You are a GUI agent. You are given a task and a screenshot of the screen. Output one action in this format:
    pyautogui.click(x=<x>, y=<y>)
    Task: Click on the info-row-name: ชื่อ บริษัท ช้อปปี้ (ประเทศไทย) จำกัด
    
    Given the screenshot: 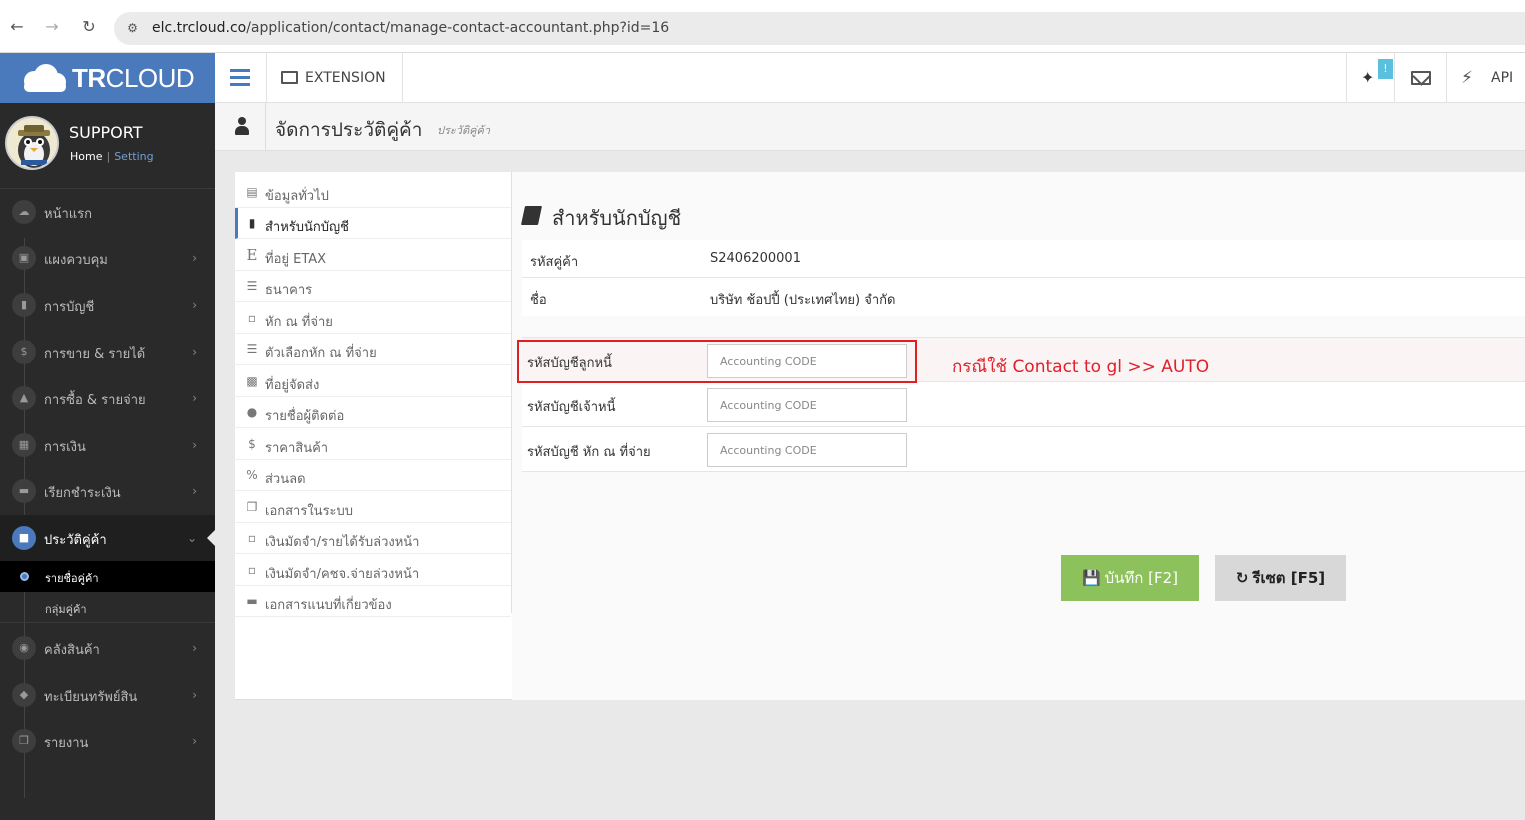 What is the action you would take?
    pyautogui.click(x=1023, y=297)
    